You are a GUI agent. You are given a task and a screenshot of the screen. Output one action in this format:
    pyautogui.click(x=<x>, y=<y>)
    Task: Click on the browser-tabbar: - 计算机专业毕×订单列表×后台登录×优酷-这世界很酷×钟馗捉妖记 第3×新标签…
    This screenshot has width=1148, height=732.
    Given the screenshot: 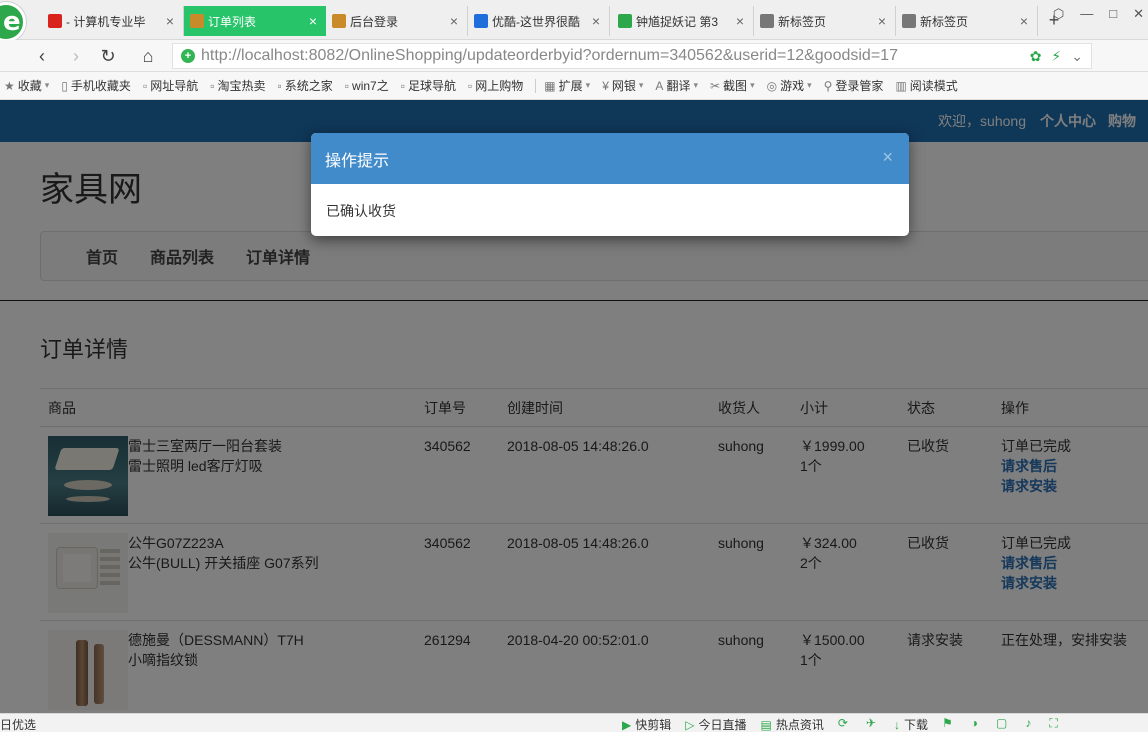 What is the action you would take?
    pyautogui.click(x=574, y=21)
    